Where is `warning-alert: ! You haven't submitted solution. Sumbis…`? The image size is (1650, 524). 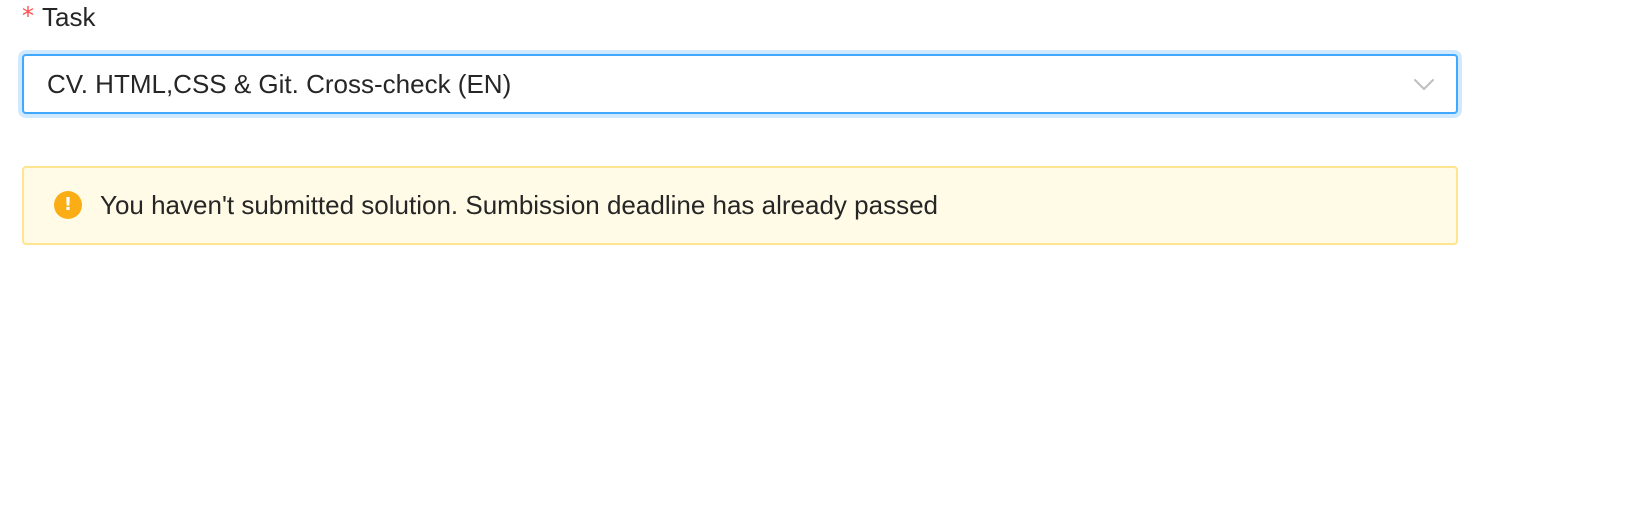
warning-alert: ! You haven't submitted solution. Sumbis… is located at coordinates (740, 205).